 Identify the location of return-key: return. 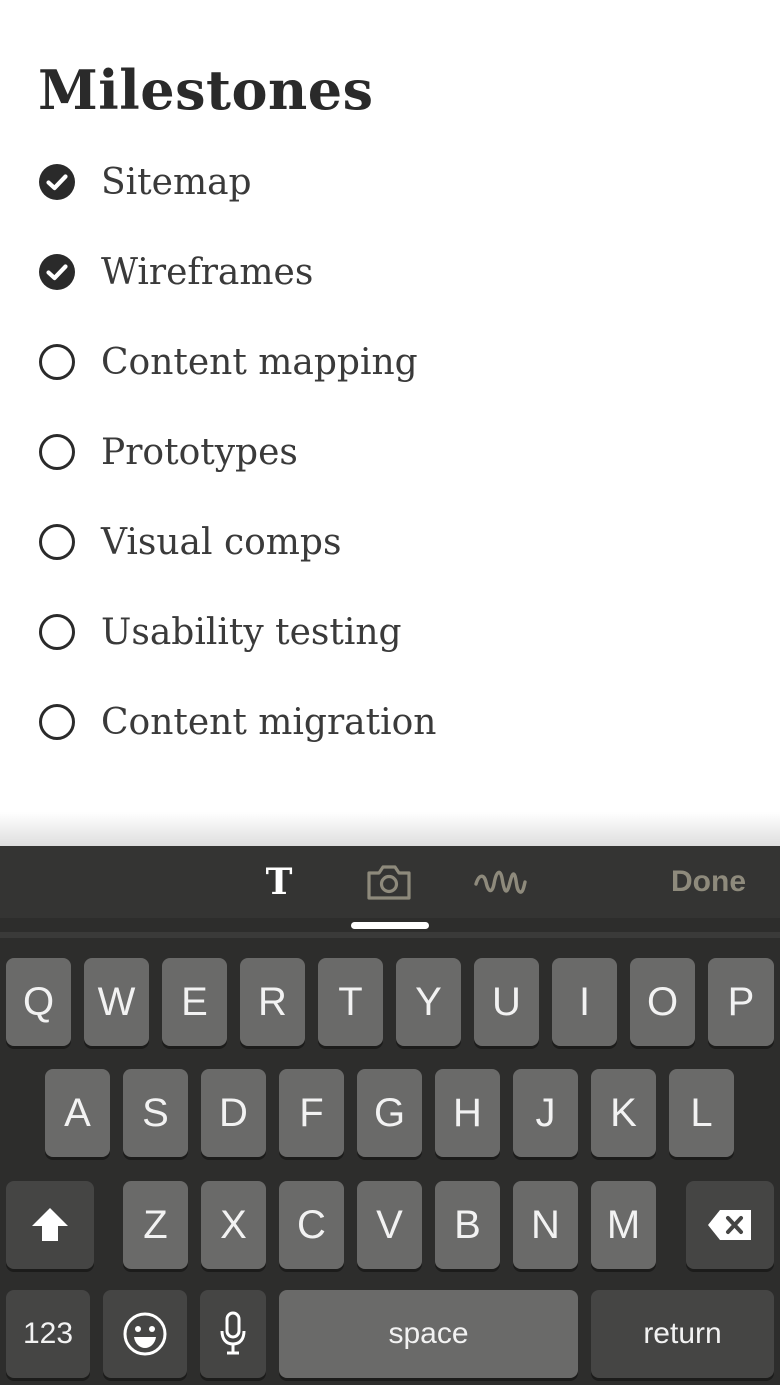
(682, 1334).